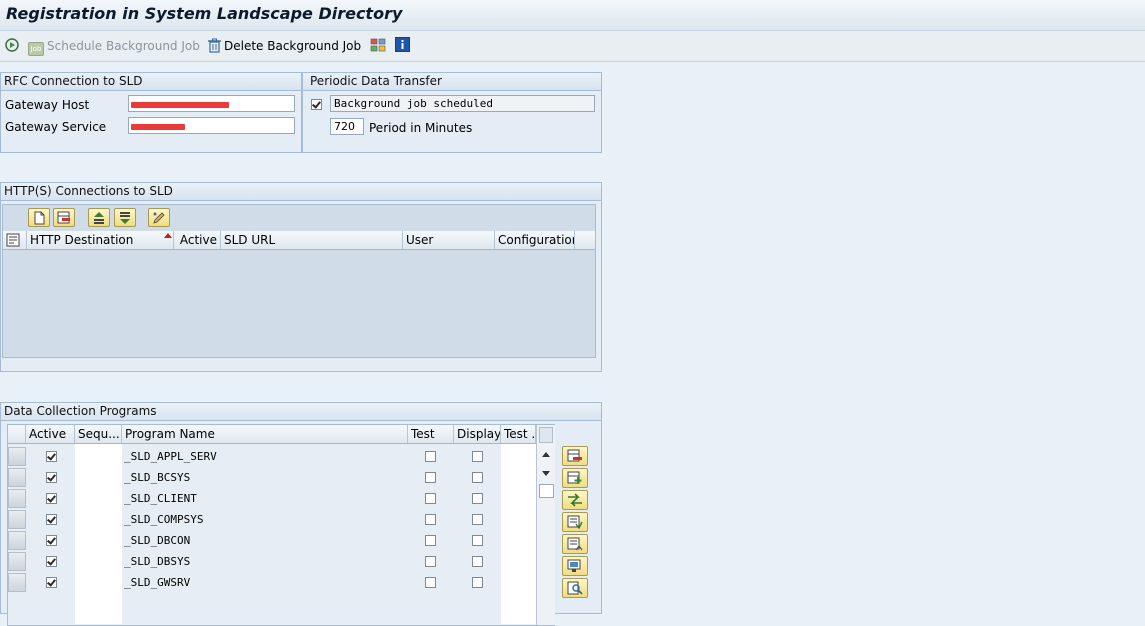 The width and height of the screenshot is (1145, 626). I want to click on background-job-status-field: Background job scheduled, so click(462, 103).